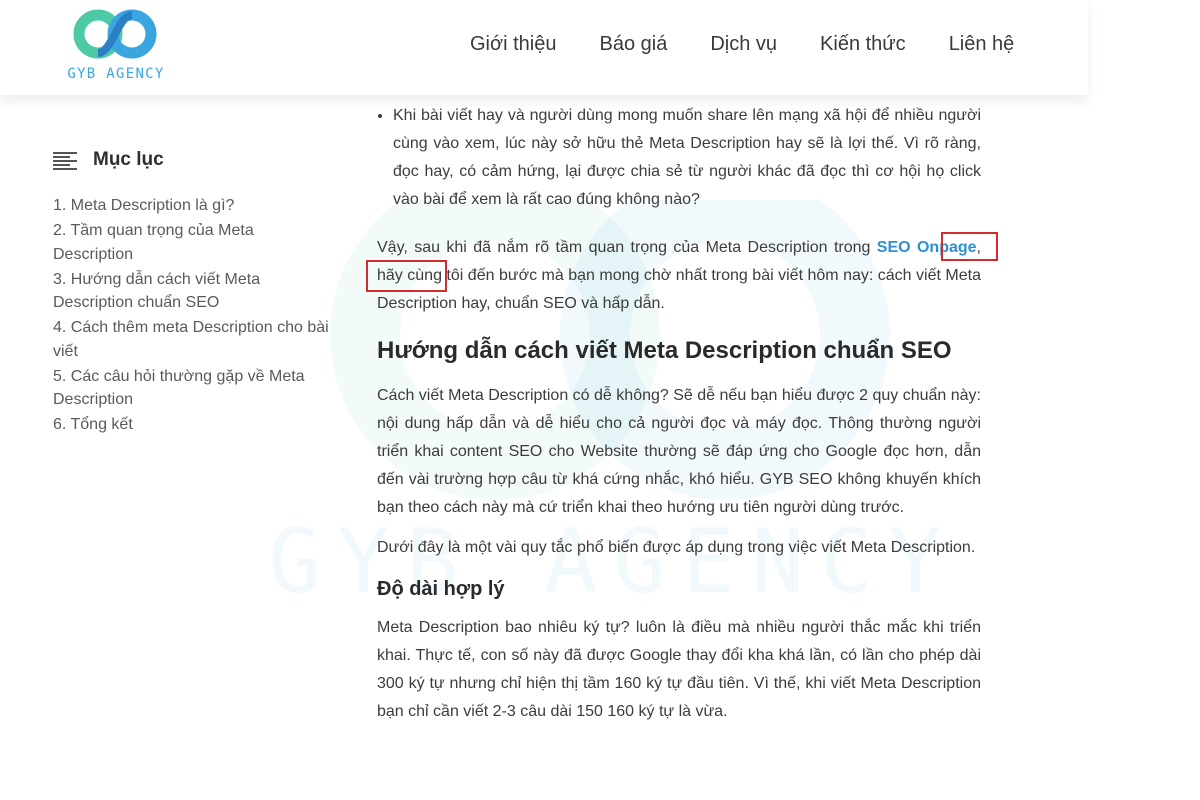 The image size is (1200, 800). I want to click on subsection-heading: Độ dài hợp lý, so click(441, 589).